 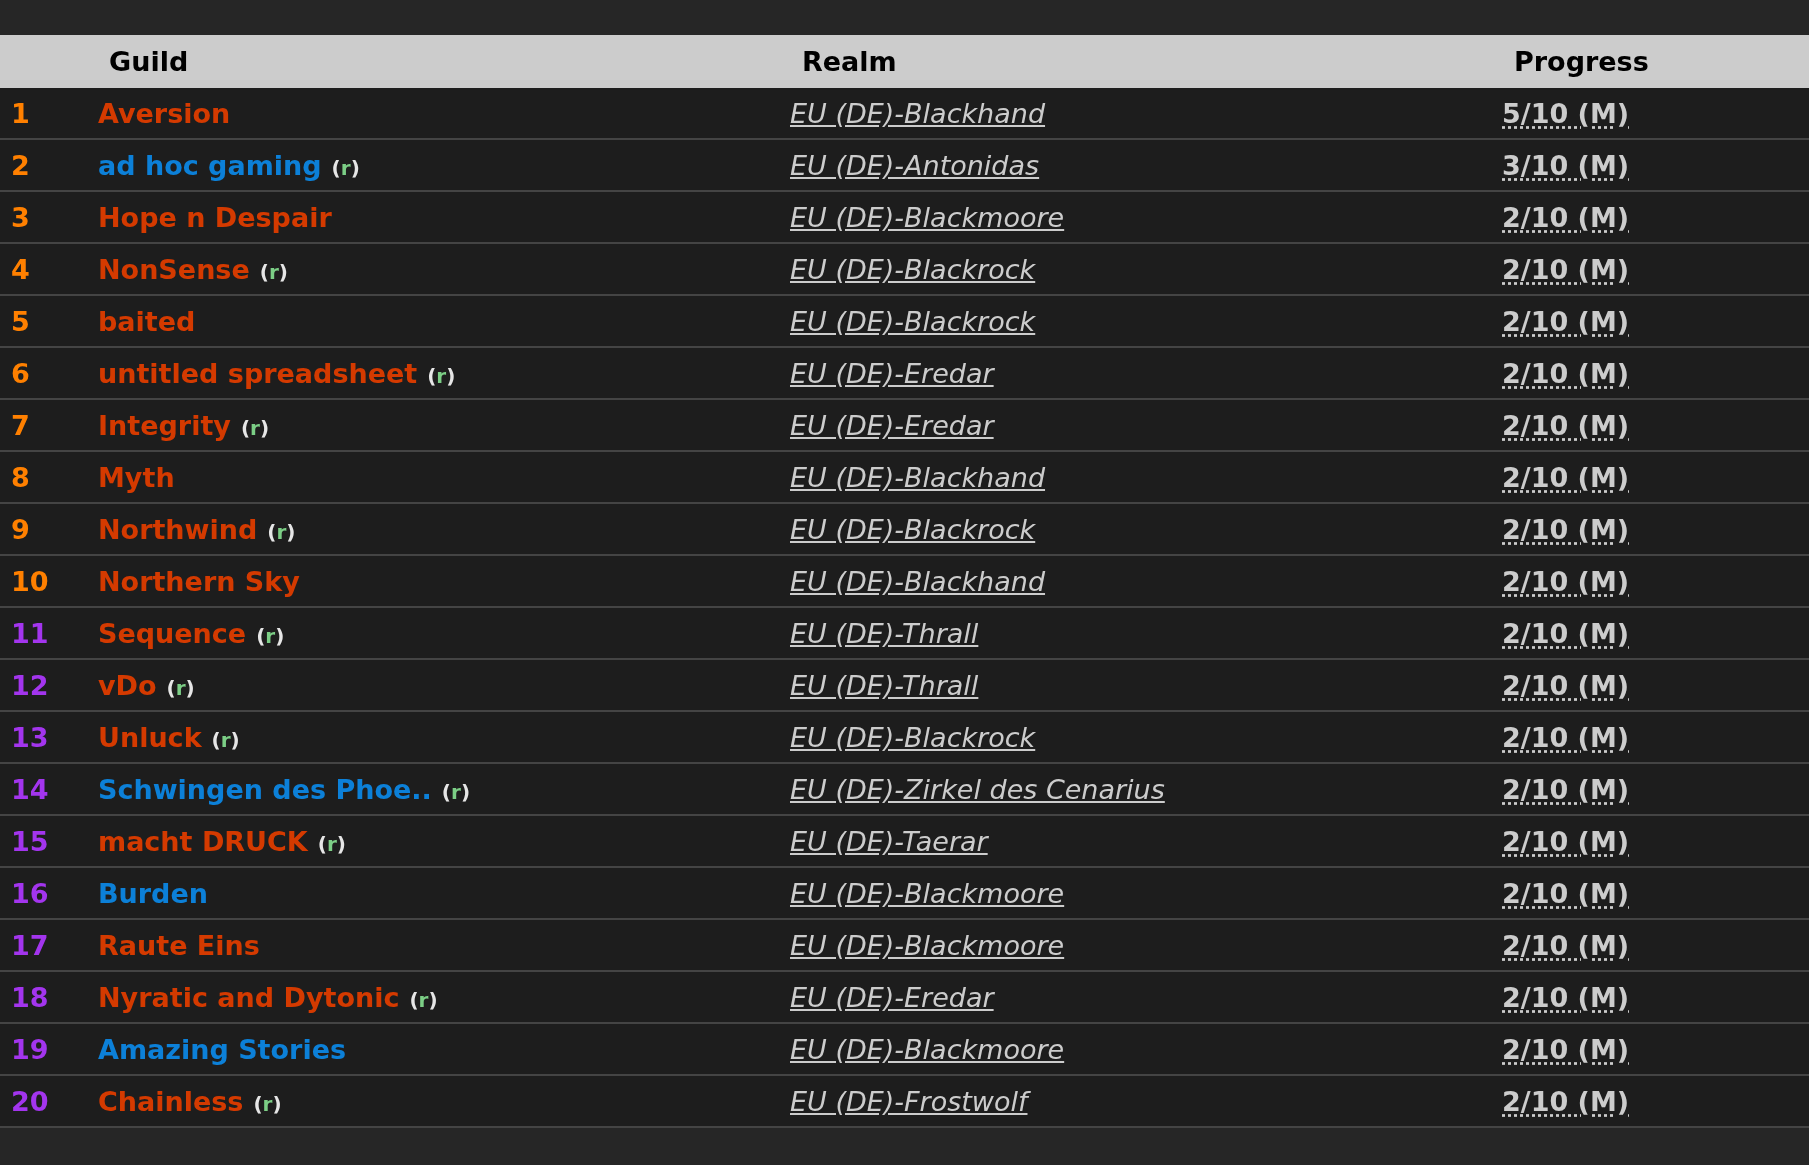 I want to click on guild-link: Aversion, so click(x=164, y=113).